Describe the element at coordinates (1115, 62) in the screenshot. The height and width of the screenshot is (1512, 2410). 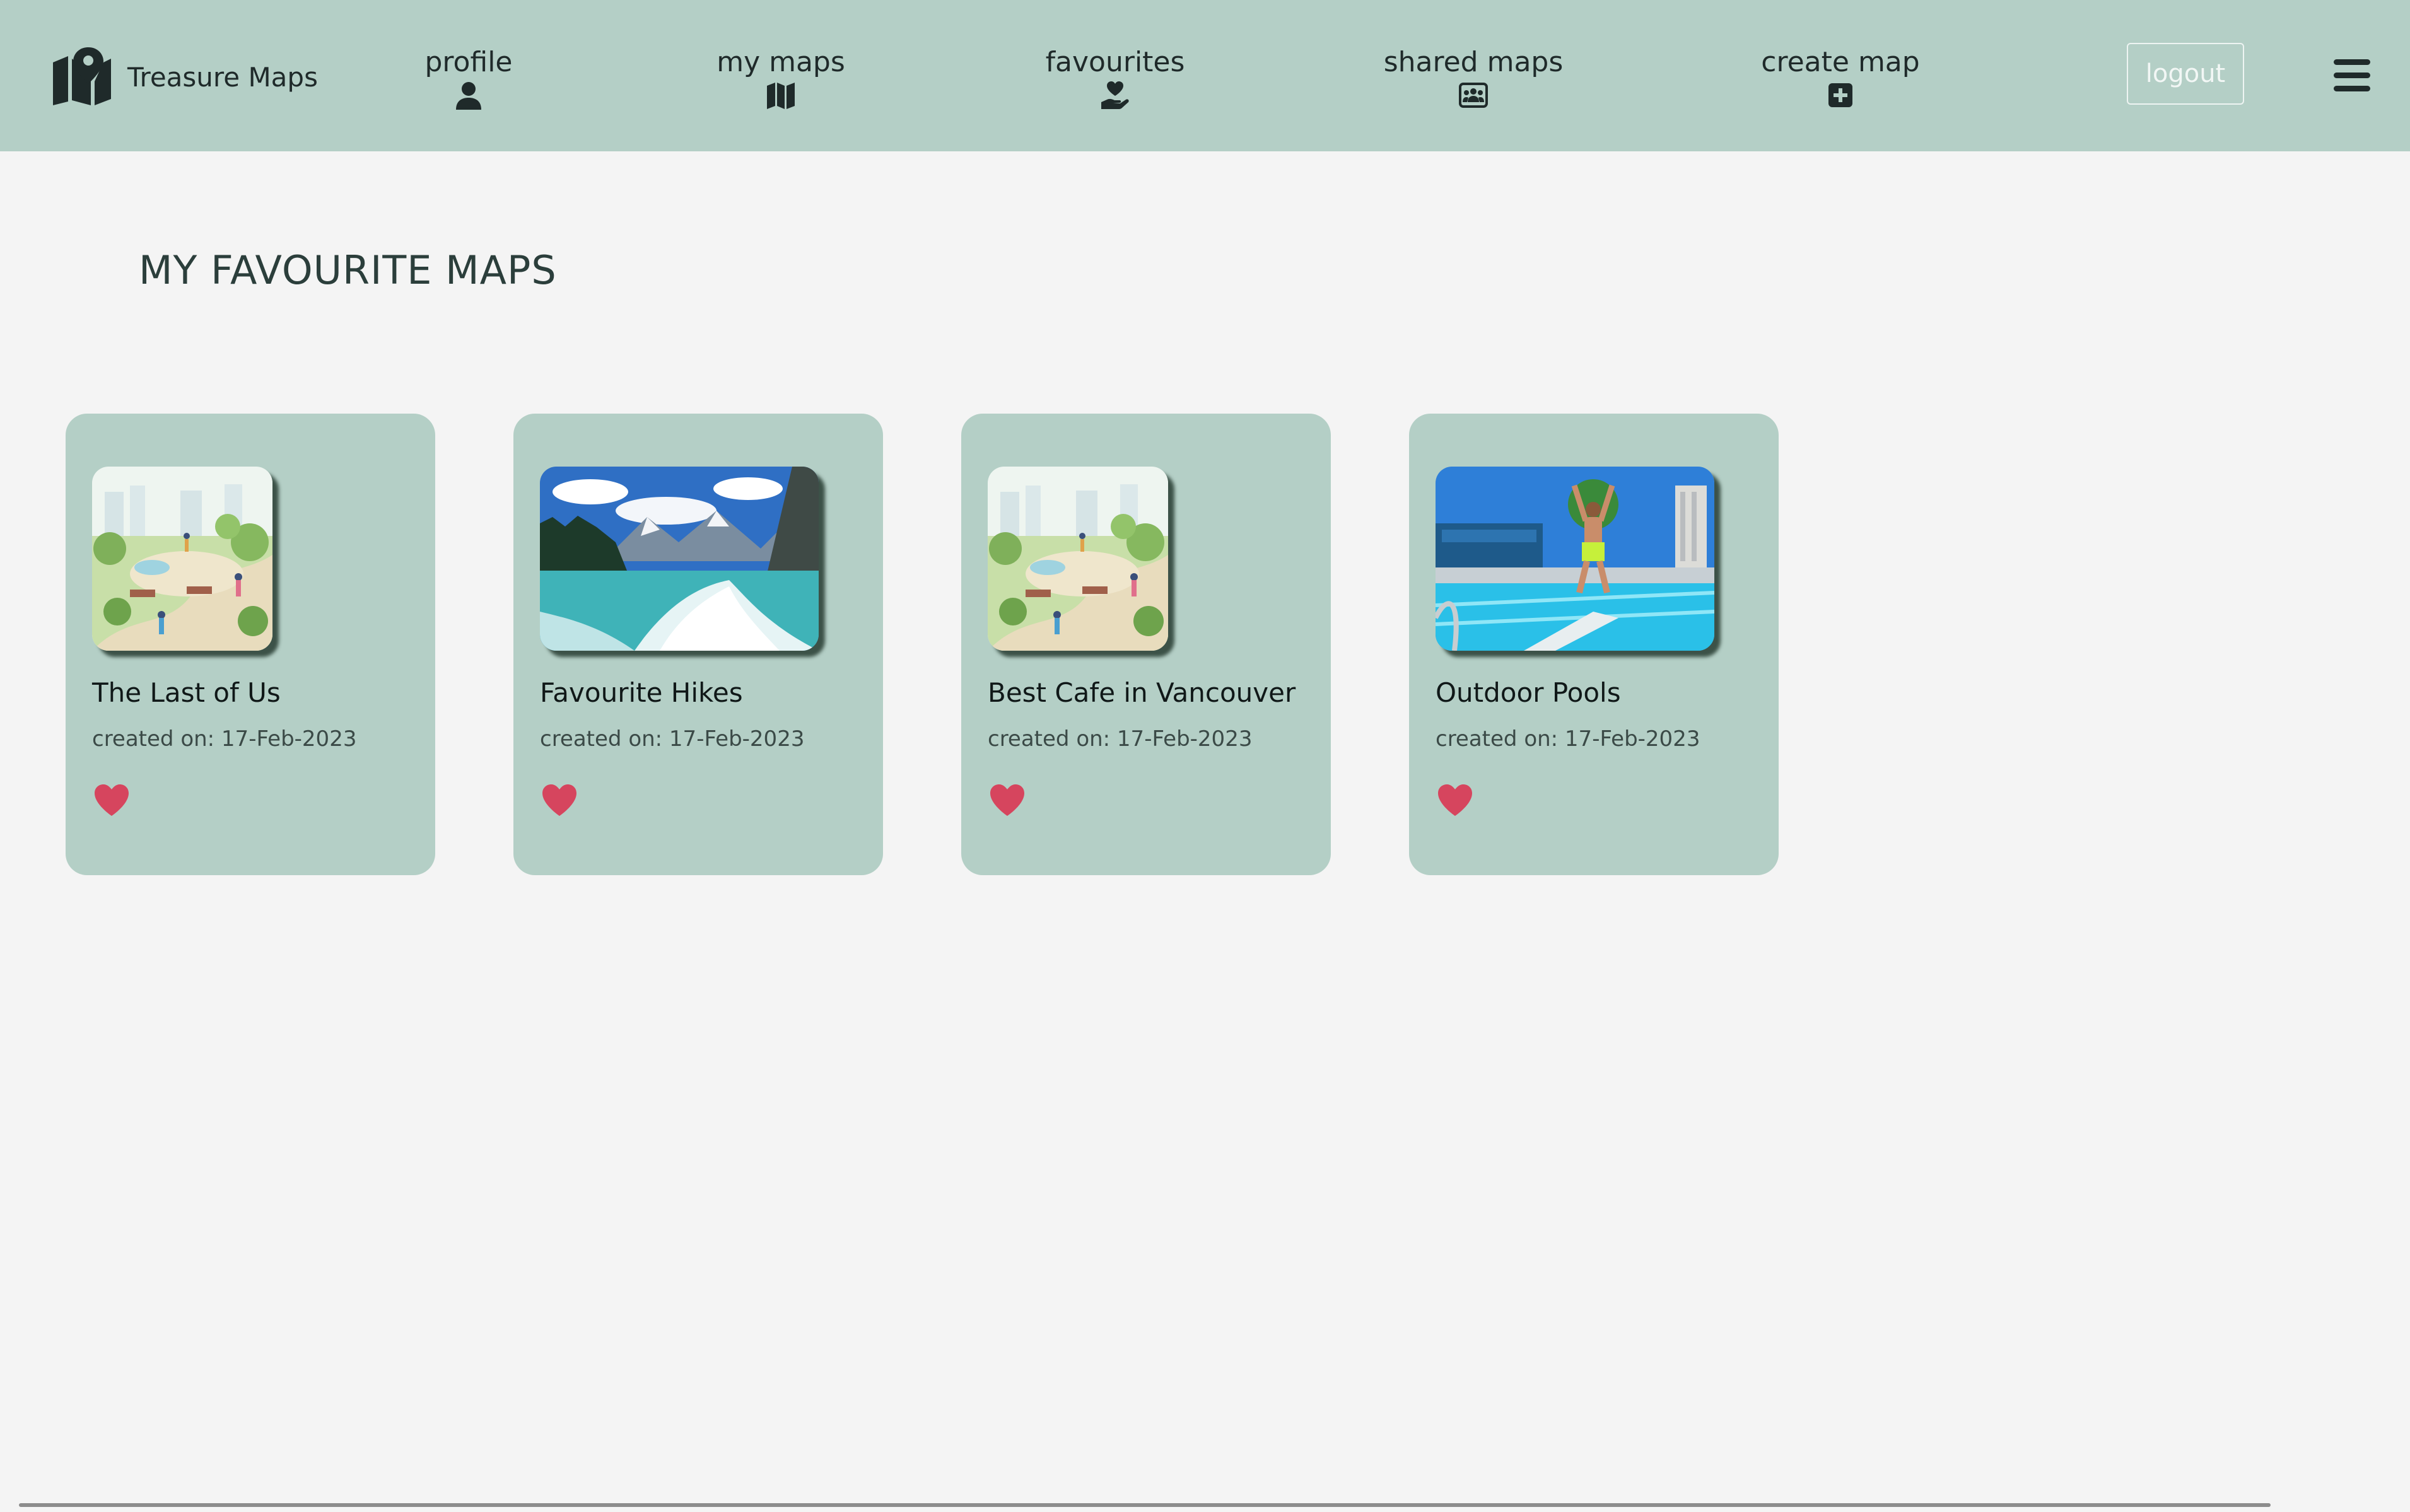
I see `nav-label: favourites` at that location.